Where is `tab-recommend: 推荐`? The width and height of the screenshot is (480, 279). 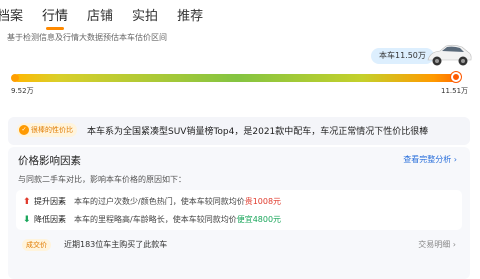
tab-recommend: 推荐 is located at coordinates (190, 14).